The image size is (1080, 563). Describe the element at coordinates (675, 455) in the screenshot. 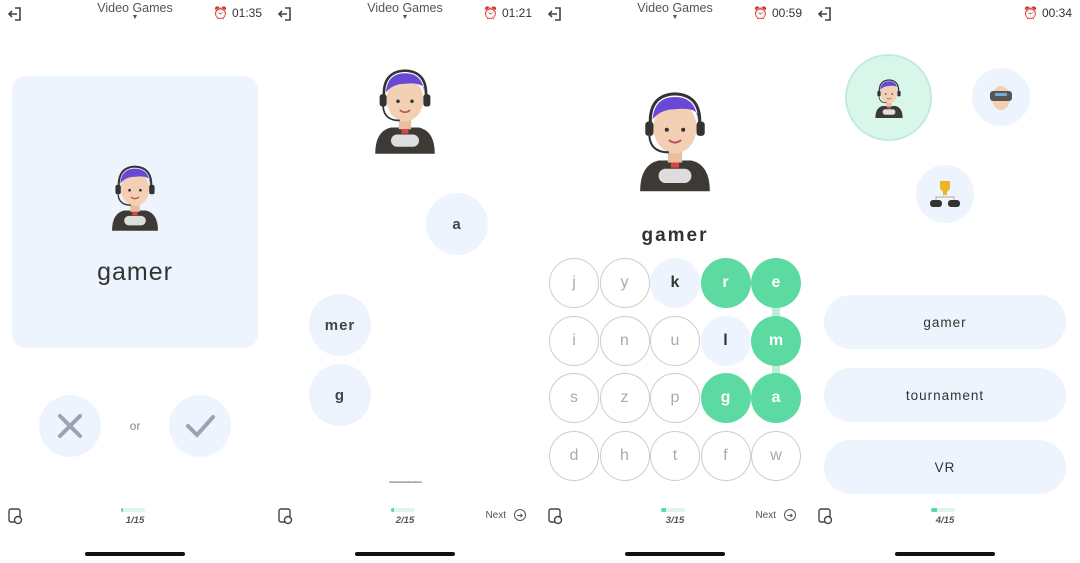

I see `letter-tile: t` at that location.